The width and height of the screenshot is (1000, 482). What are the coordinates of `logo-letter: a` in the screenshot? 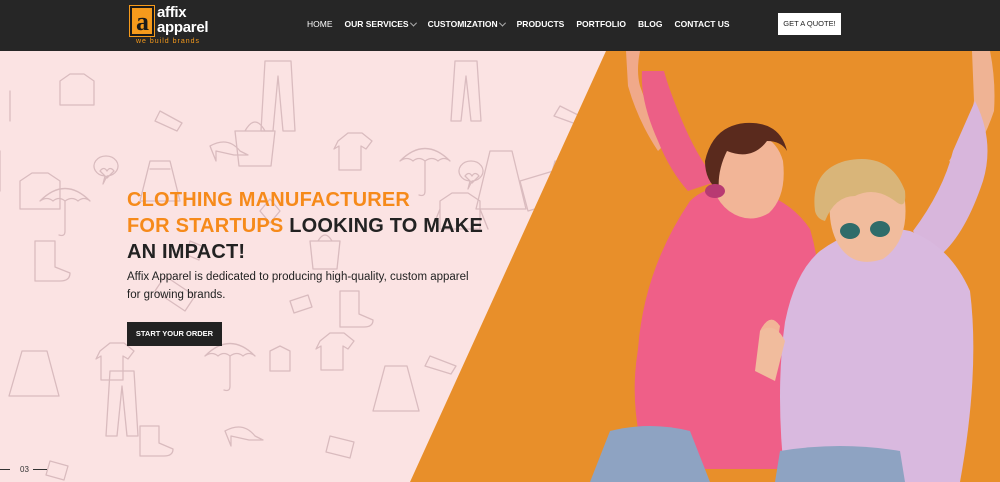 It's located at (142, 21).